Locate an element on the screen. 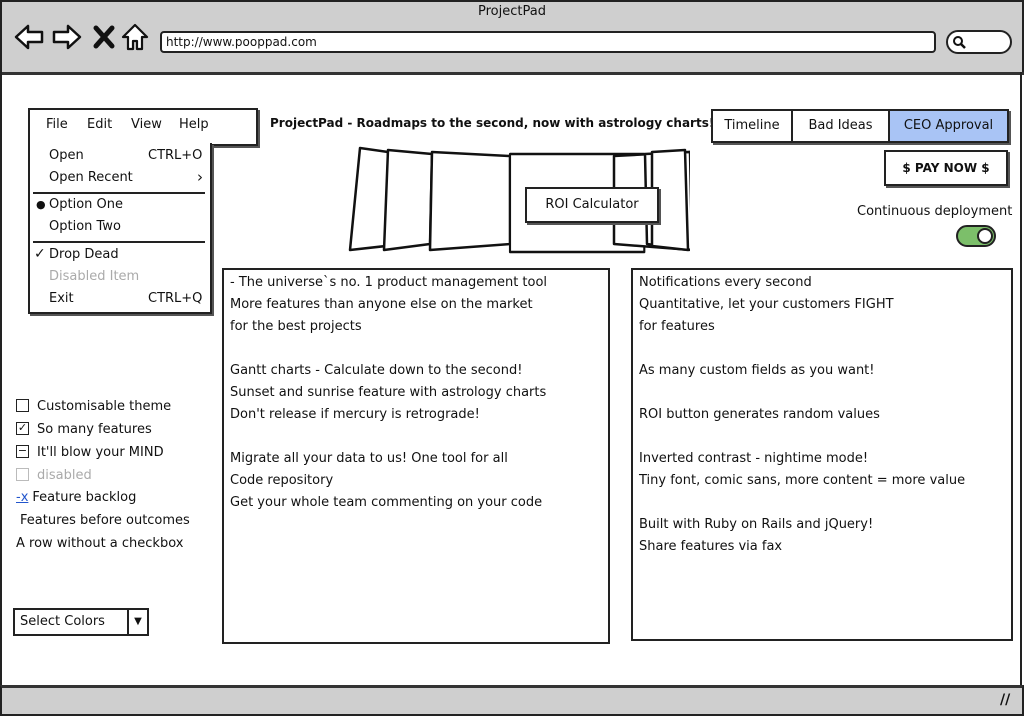 Image resolution: width=1024 pixels, height=716 pixels. list-label: Feature backlog is located at coordinates (84, 497).